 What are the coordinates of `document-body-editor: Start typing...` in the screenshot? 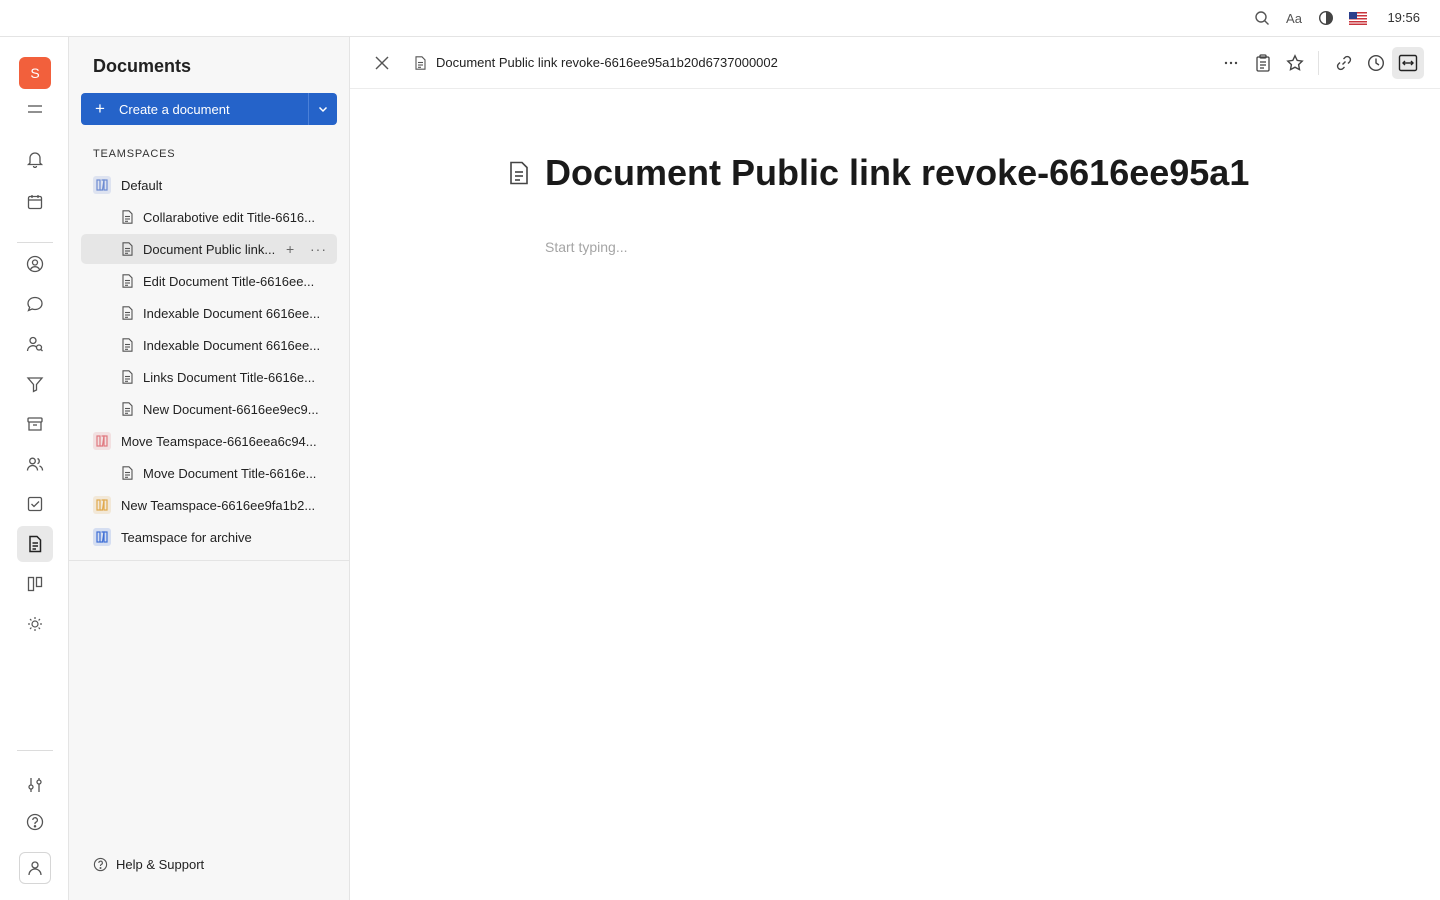 It's located at (586, 247).